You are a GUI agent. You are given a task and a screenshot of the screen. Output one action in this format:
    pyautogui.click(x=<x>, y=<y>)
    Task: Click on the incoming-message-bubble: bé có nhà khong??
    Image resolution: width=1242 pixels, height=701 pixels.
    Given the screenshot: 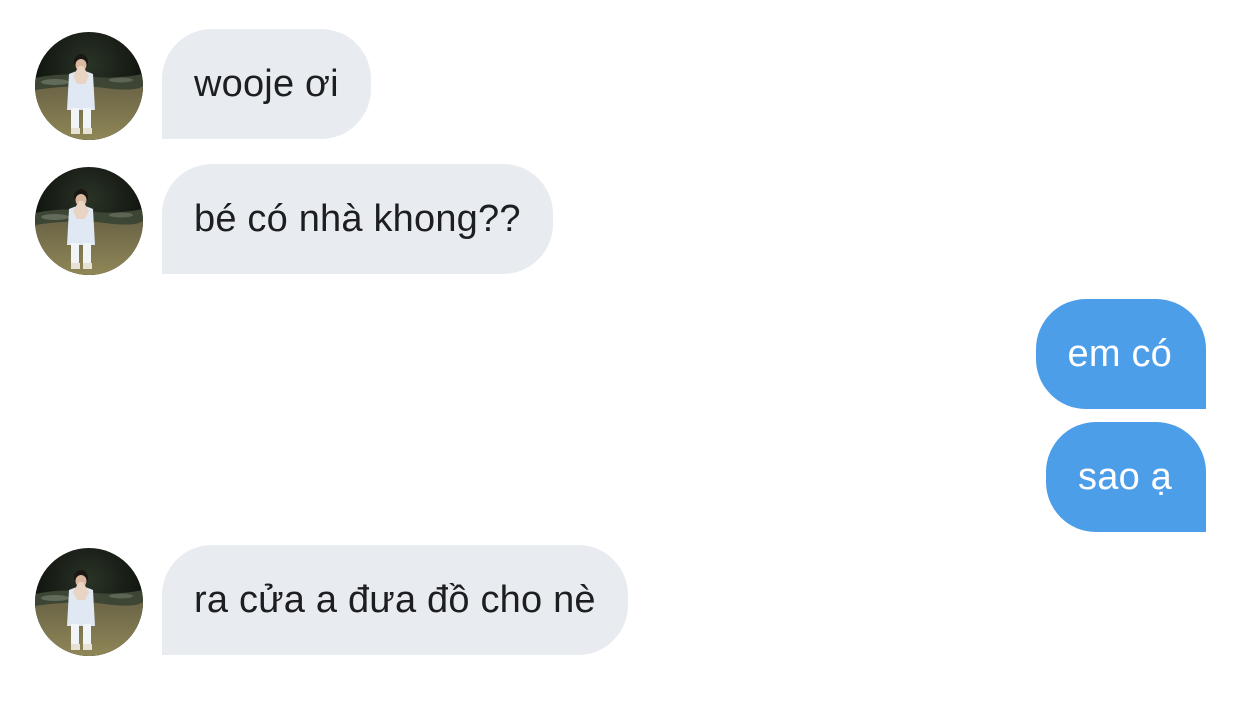 What is the action you would take?
    pyautogui.click(x=357, y=219)
    